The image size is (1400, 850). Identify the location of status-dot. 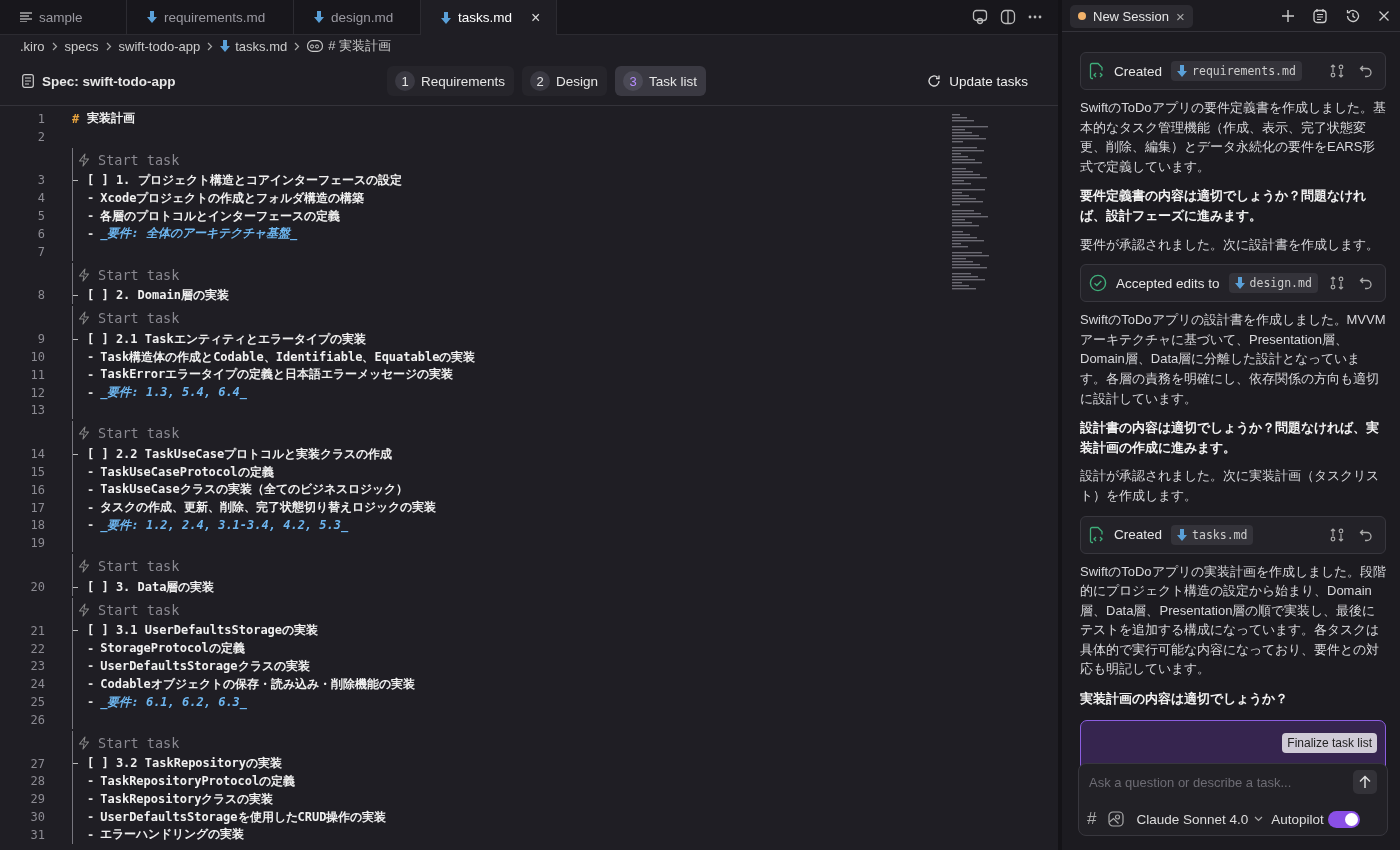
(1082, 16).